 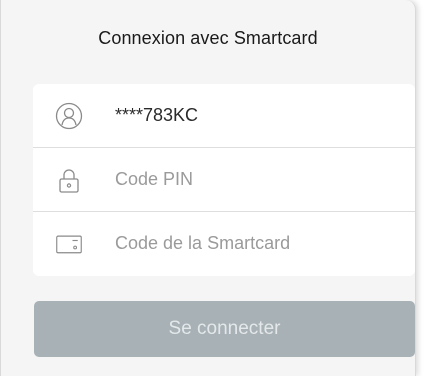 I want to click on lock-icon, so click(x=69, y=180).